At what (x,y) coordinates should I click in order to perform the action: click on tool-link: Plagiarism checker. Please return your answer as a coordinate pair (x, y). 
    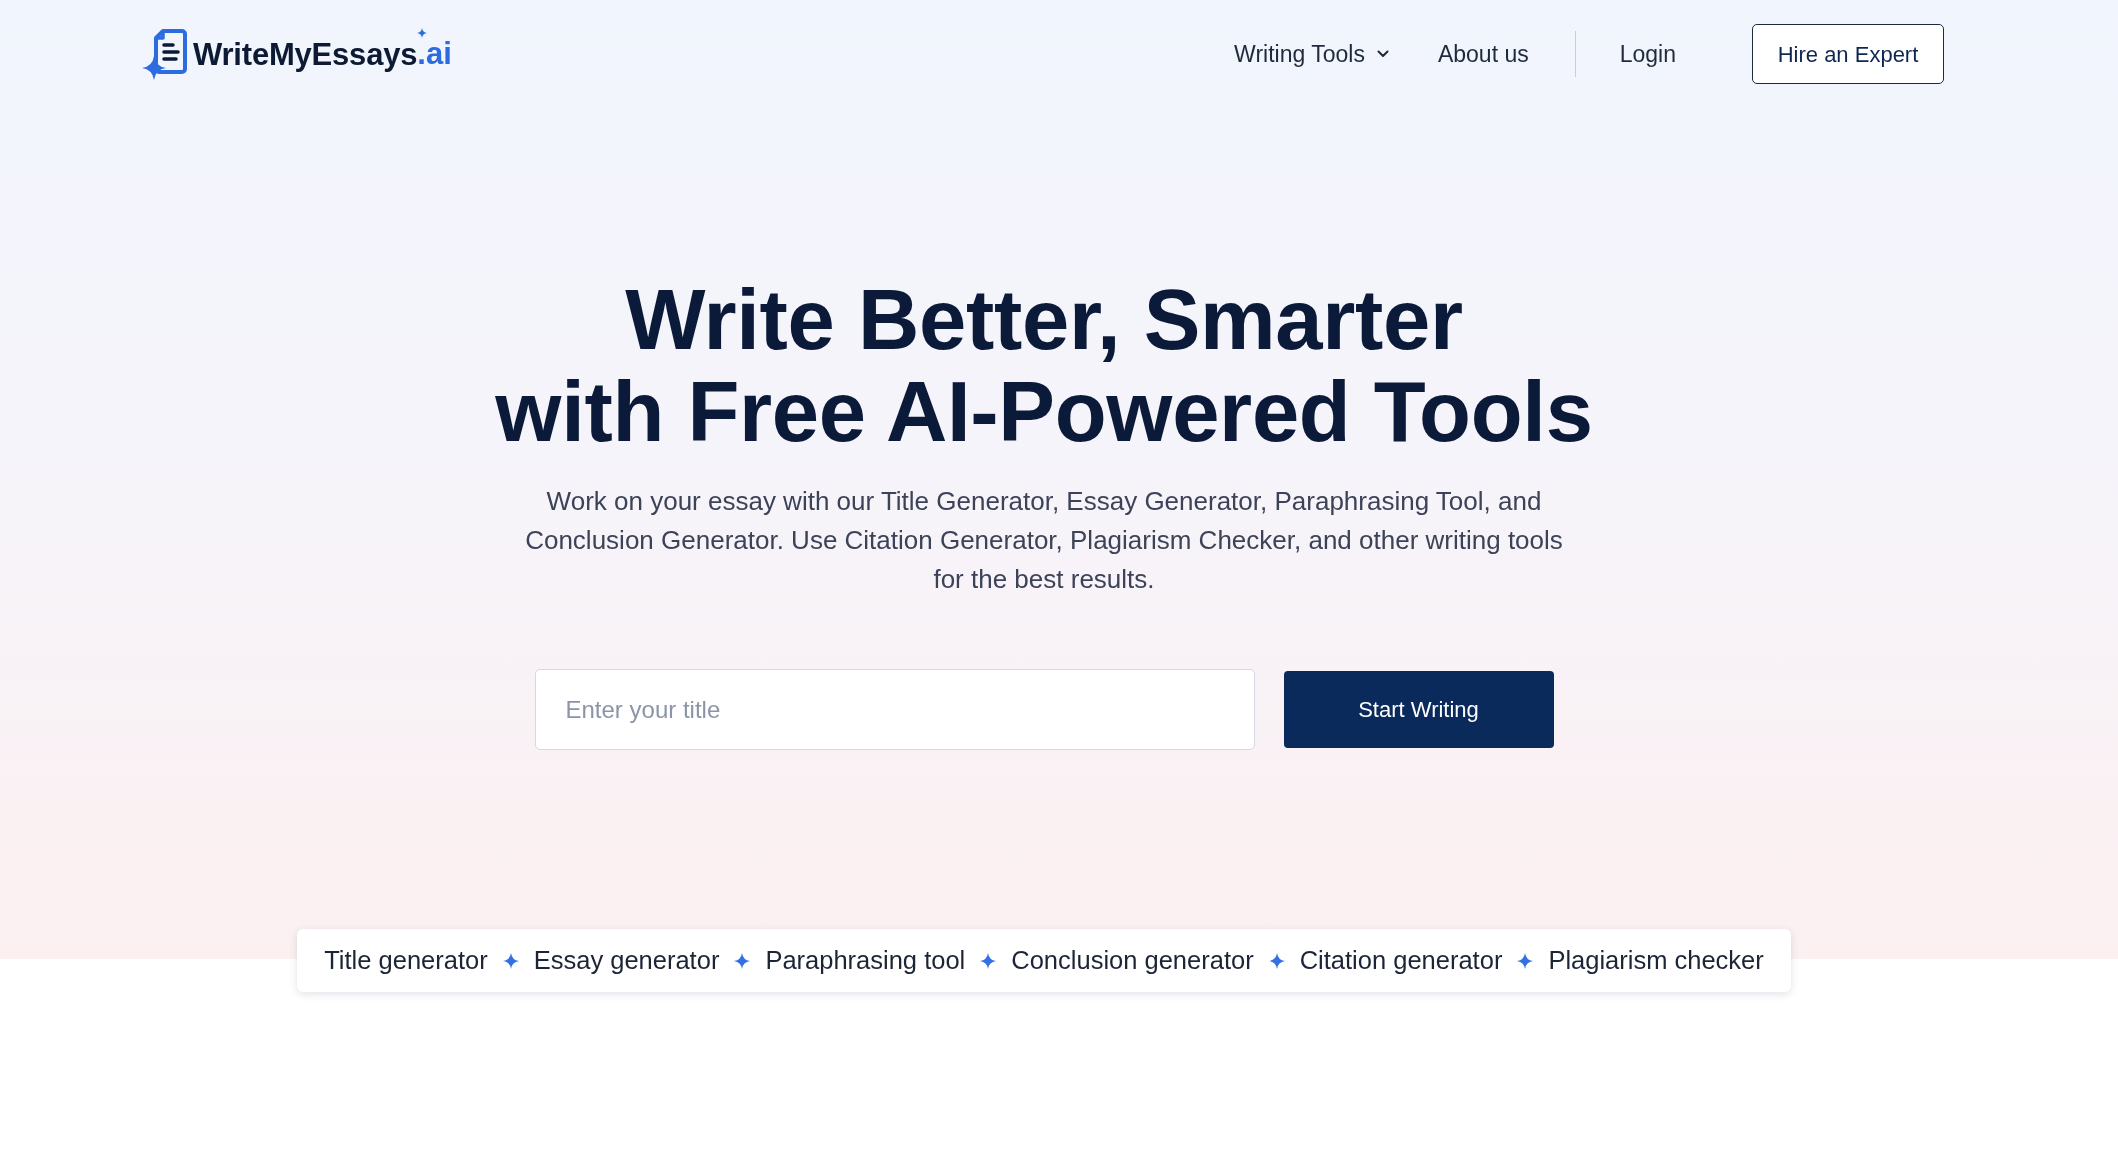
    Looking at the image, I should click on (1656, 960).